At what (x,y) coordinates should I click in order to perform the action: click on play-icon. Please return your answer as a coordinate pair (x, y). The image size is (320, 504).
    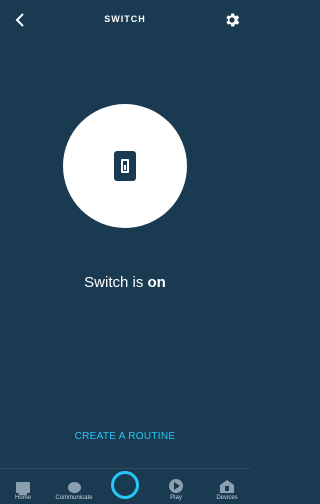
    Looking at the image, I should click on (176, 486).